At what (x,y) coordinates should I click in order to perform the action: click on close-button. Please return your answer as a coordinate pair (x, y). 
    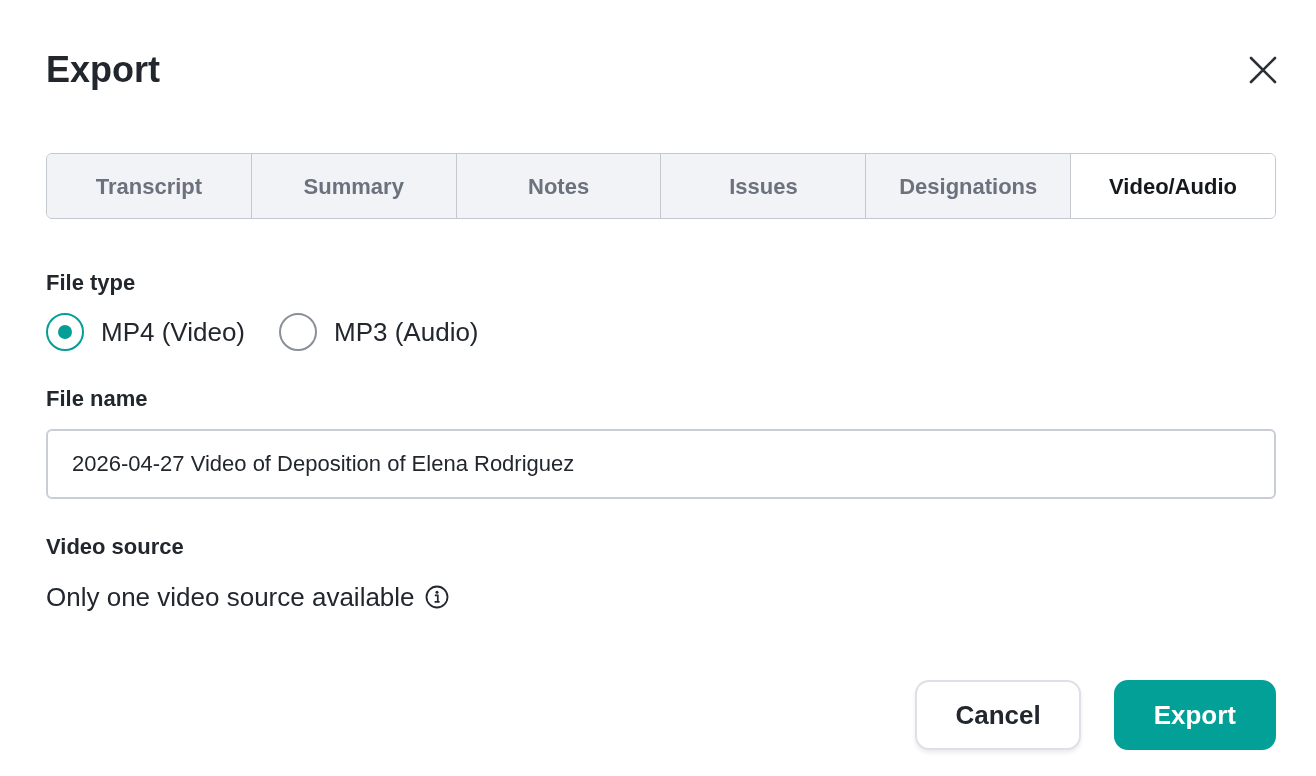
    Looking at the image, I should click on (1263, 70).